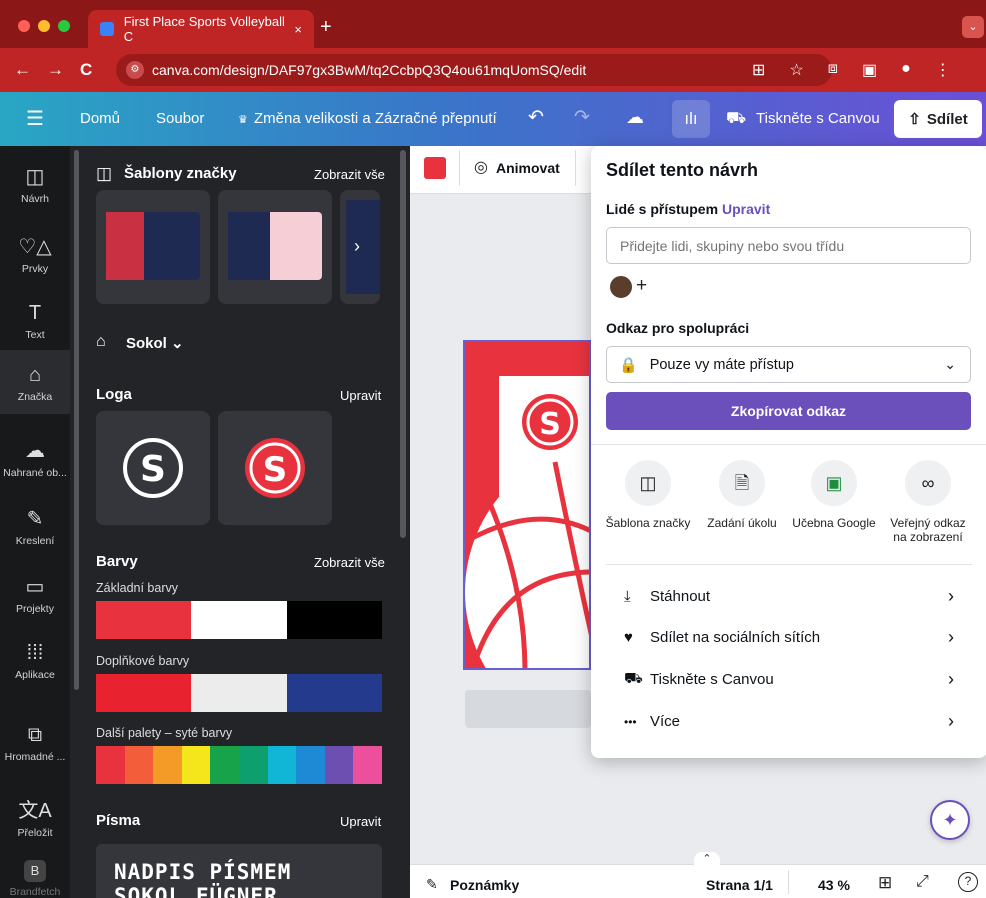 This screenshot has width=986, height=898. What do you see at coordinates (635, 117) in the screenshot?
I see `cloud-saved-icon: ☁` at bounding box center [635, 117].